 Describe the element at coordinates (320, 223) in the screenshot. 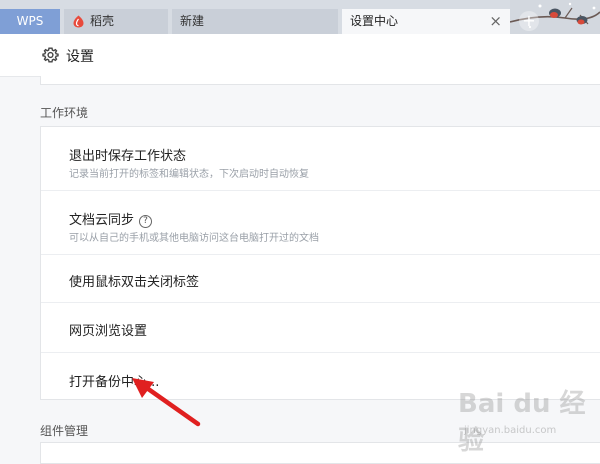

I see `setting-row-cloud-sync: 文档云同步? 可以从自己的手机或其他电脑访问这台电脑打开过的文档` at that location.